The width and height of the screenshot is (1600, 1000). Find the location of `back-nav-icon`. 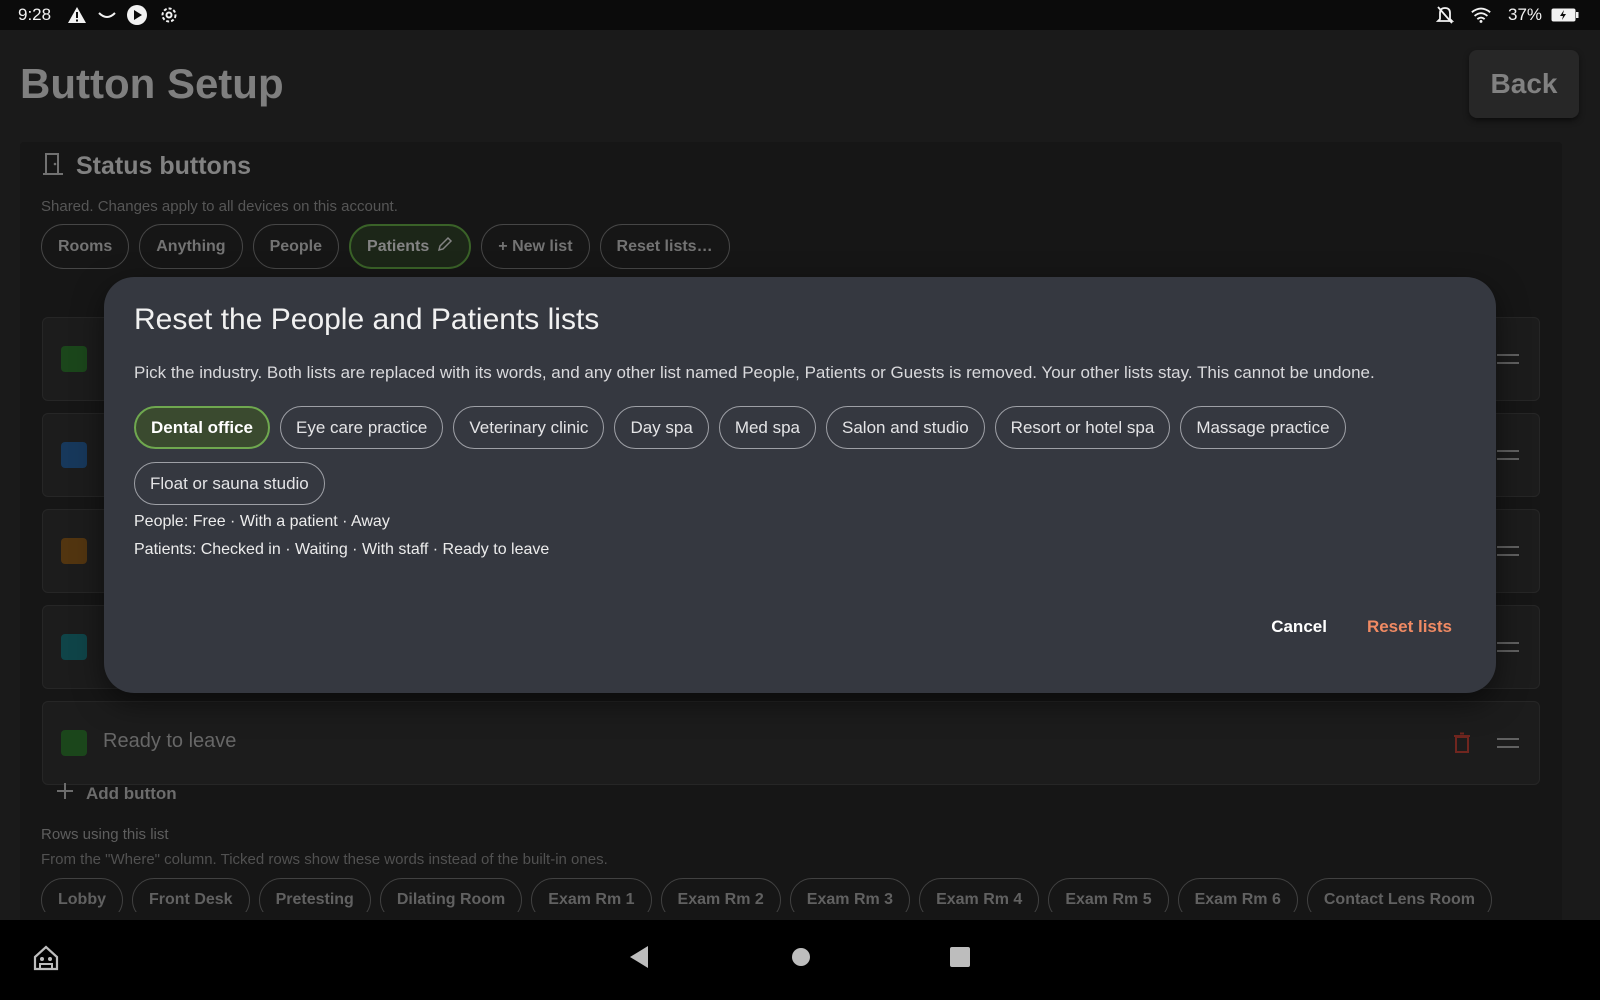

back-nav-icon is located at coordinates (639, 959).